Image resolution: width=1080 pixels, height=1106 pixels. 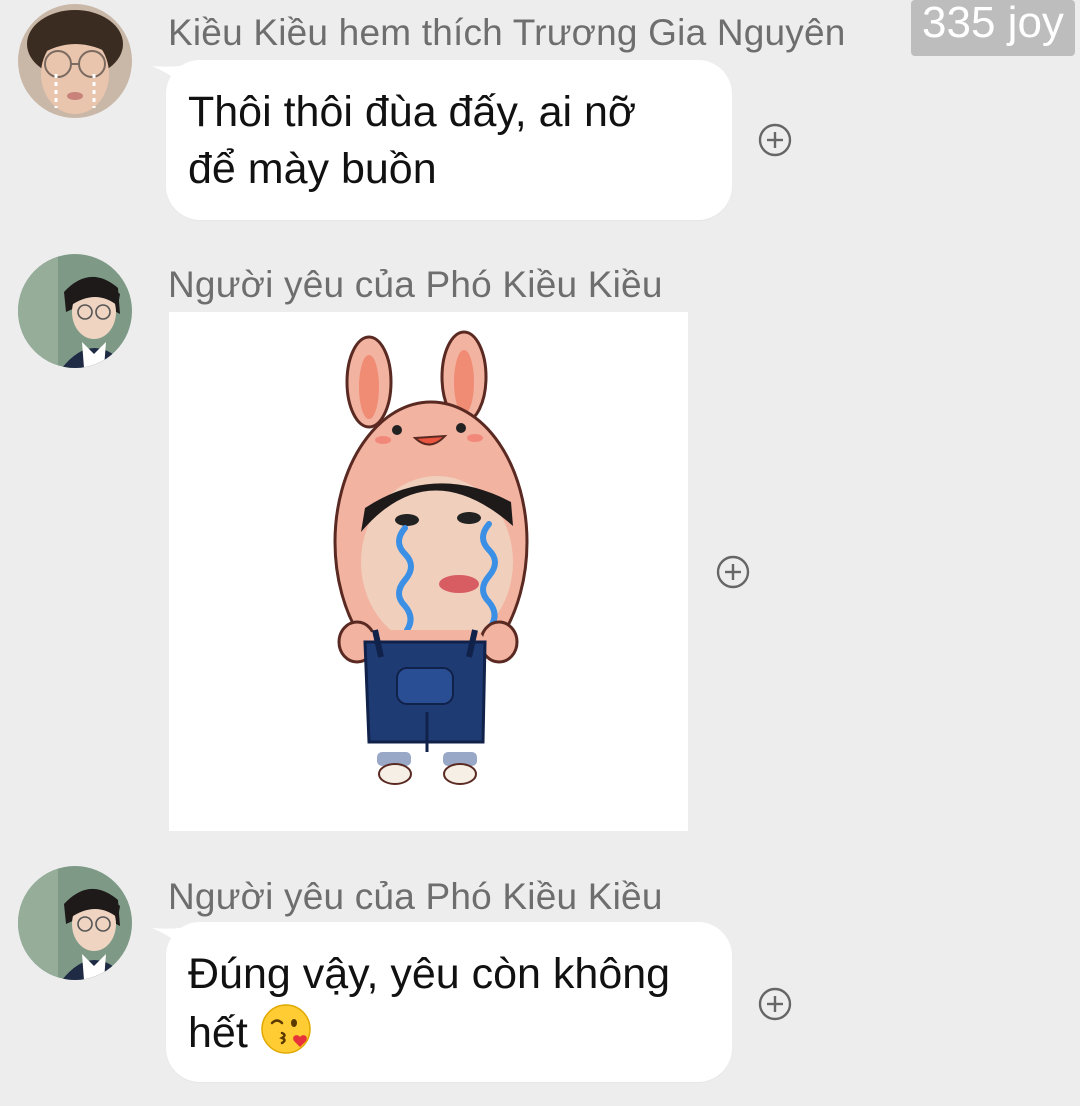 What do you see at coordinates (285, 1029) in the screenshot?
I see `kissing-face-emoji` at bounding box center [285, 1029].